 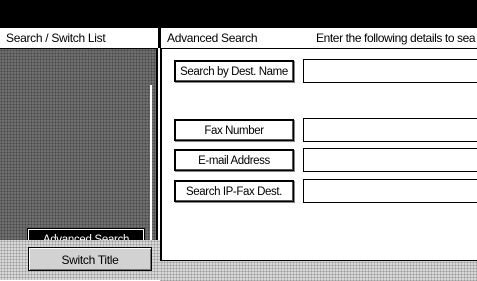 What do you see at coordinates (234, 160) in the screenshot?
I see `email-address-button: E-mail Address` at bounding box center [234, 160].